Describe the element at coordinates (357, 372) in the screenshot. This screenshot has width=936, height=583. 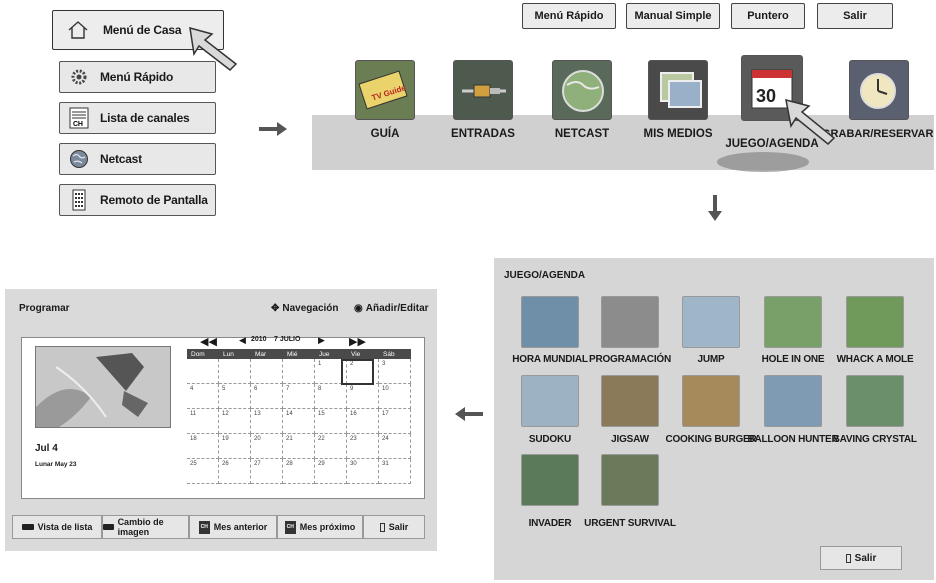
I see `selected-day-outline` at that location.